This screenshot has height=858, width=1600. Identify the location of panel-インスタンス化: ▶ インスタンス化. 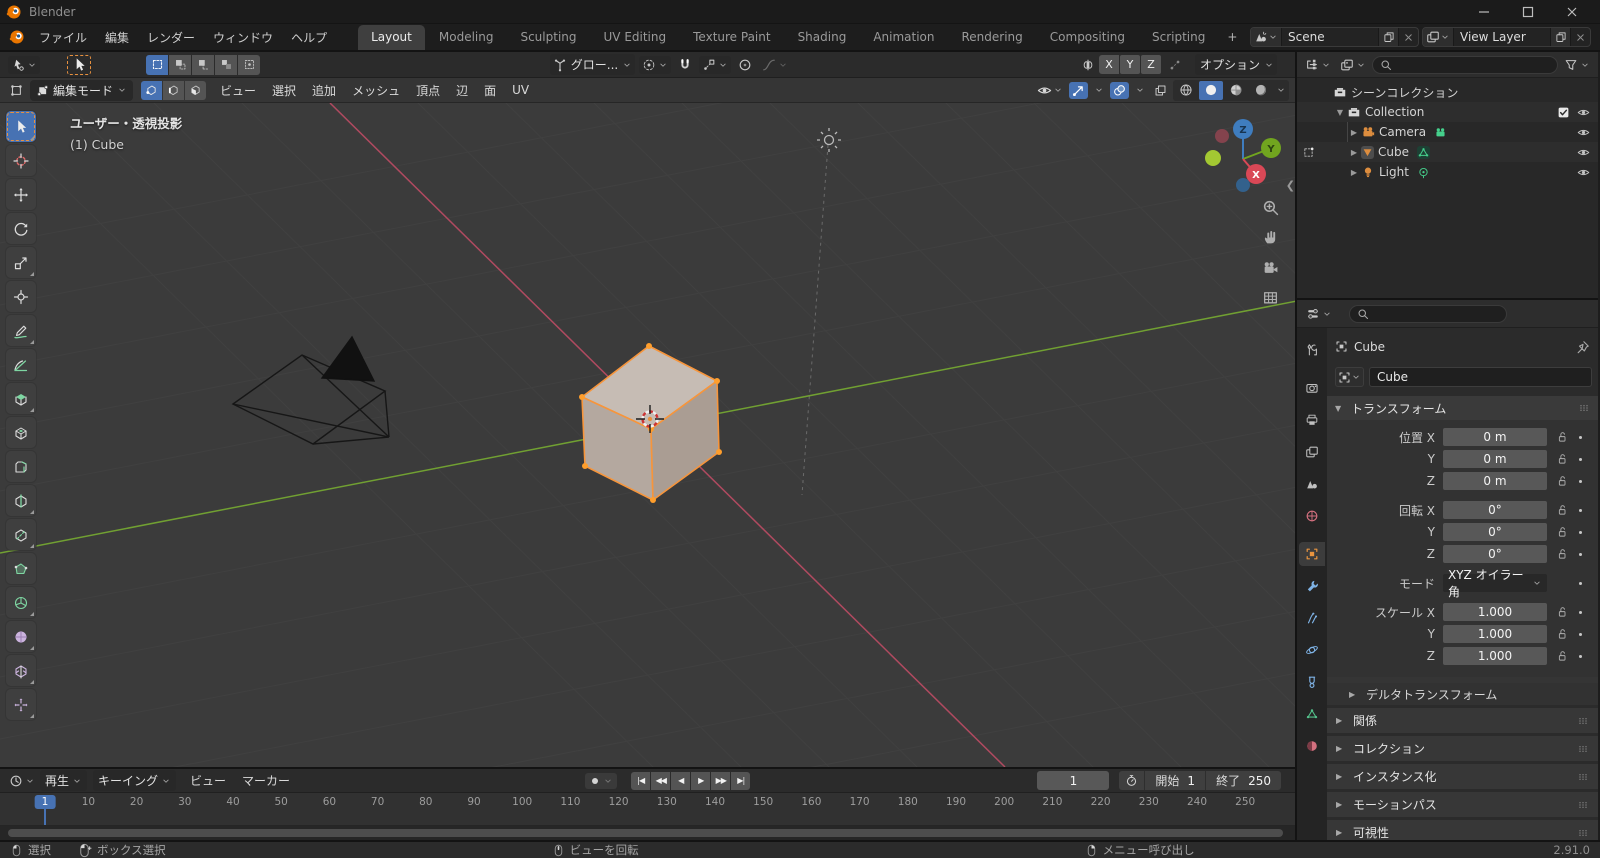
(1462, 776).